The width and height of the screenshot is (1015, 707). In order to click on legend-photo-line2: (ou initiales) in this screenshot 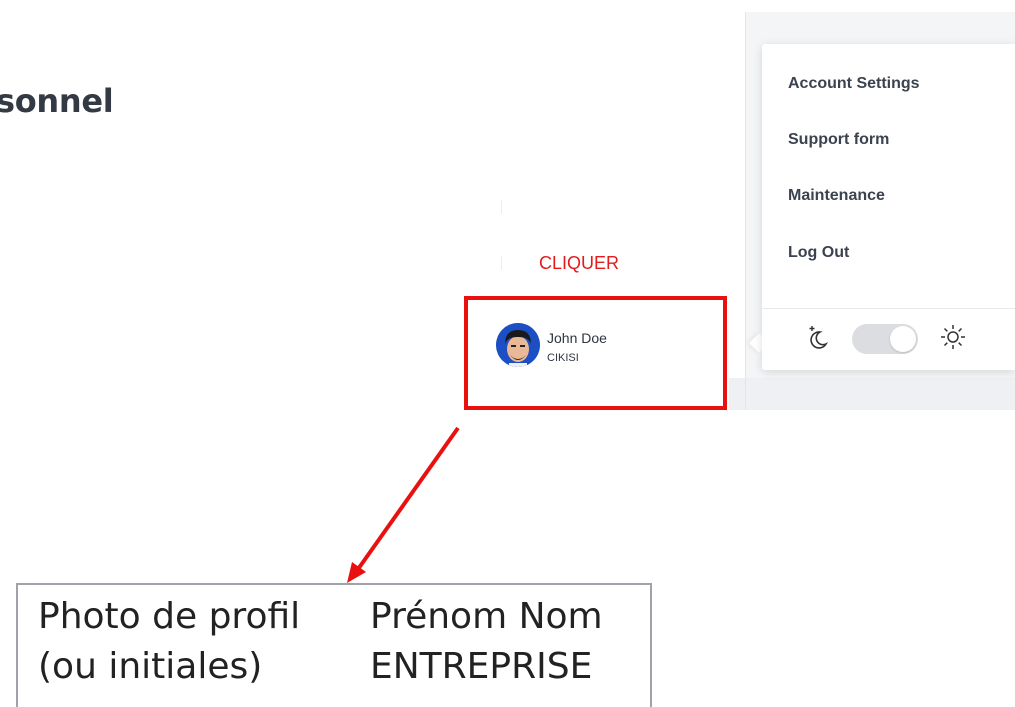, I will do `click(150, 666)`.